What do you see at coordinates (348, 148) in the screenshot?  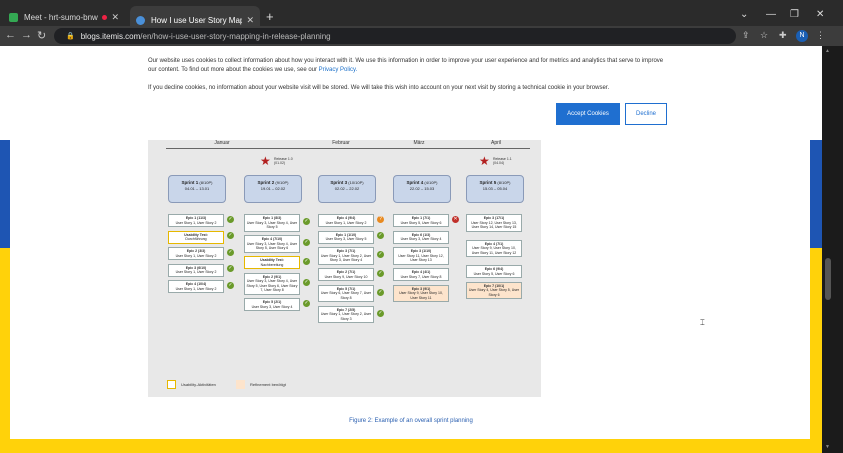 I see `timeline-arrow` at bounding box center [348, 148].